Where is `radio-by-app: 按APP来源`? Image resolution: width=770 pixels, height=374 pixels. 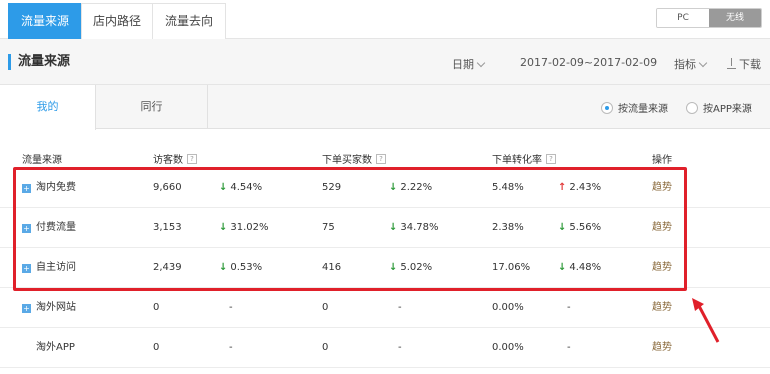
radio-by-app: 按APP来源 is located at coordinates (719, 107).